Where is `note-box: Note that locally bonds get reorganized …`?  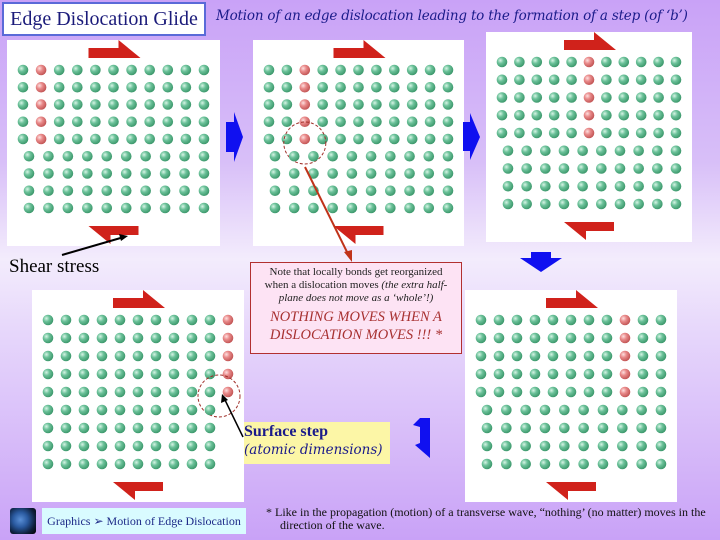
note-box: Note that locally bonds get reorganized … is located at coordinates (356, 308).